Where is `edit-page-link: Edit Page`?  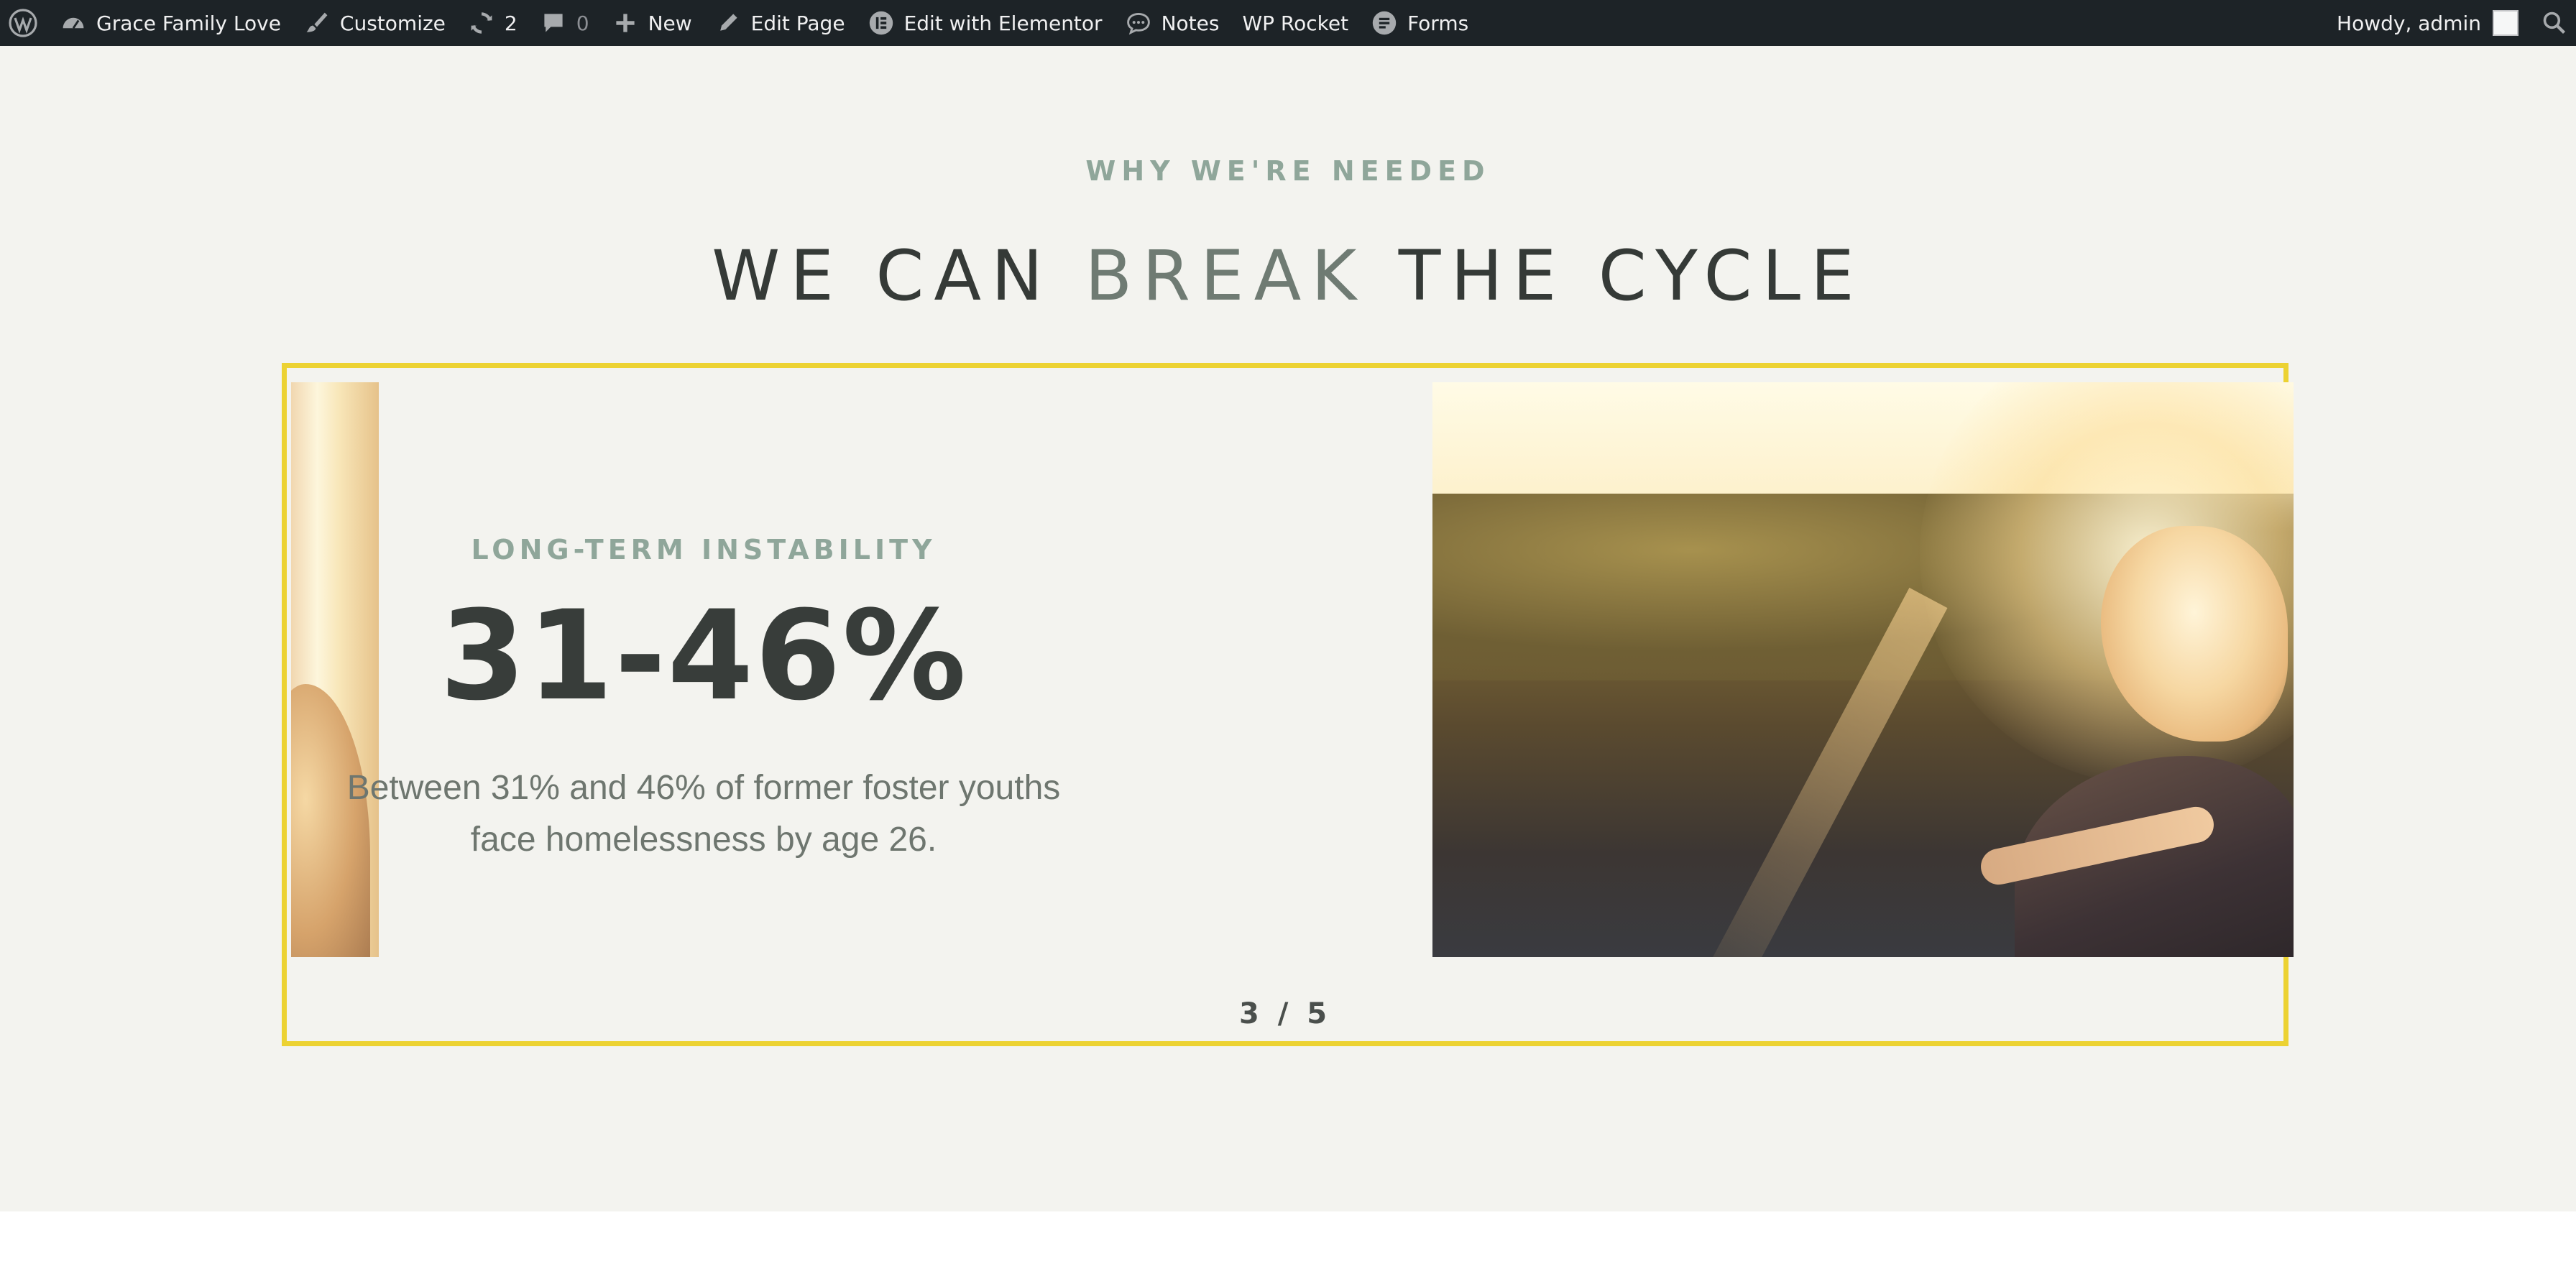
edit-page-link: Edit Page is located at coordinates (780, 23).